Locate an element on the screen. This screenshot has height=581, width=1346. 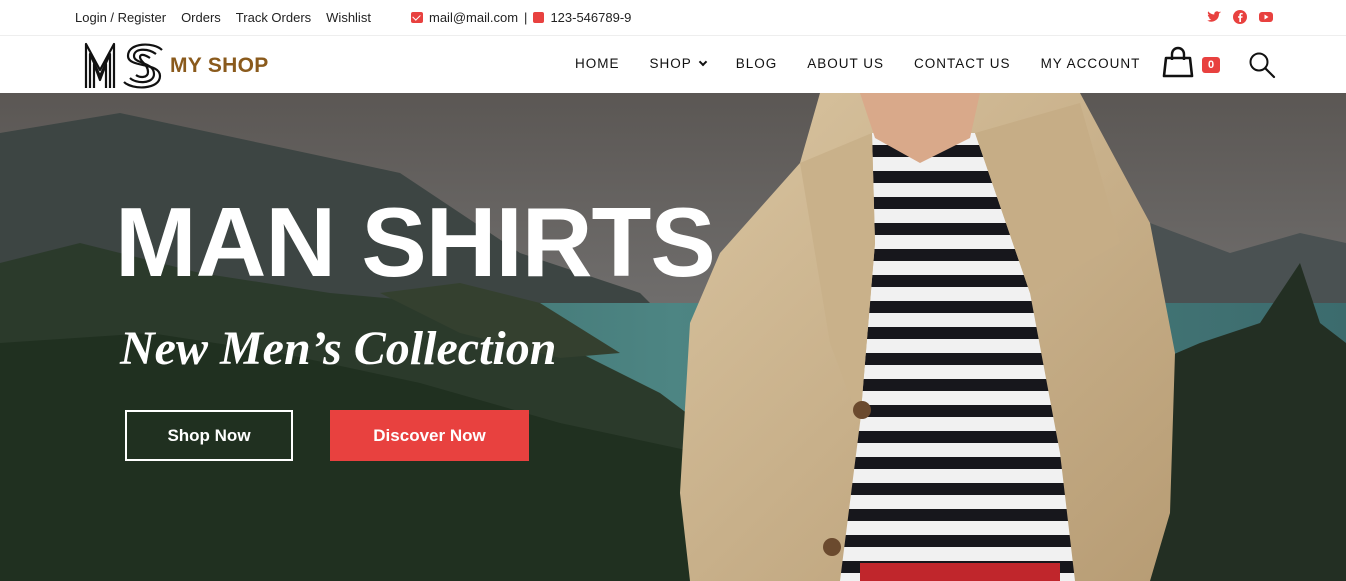
hero-subtitle: New Men’s Collection is located at coordinates (338, 348).